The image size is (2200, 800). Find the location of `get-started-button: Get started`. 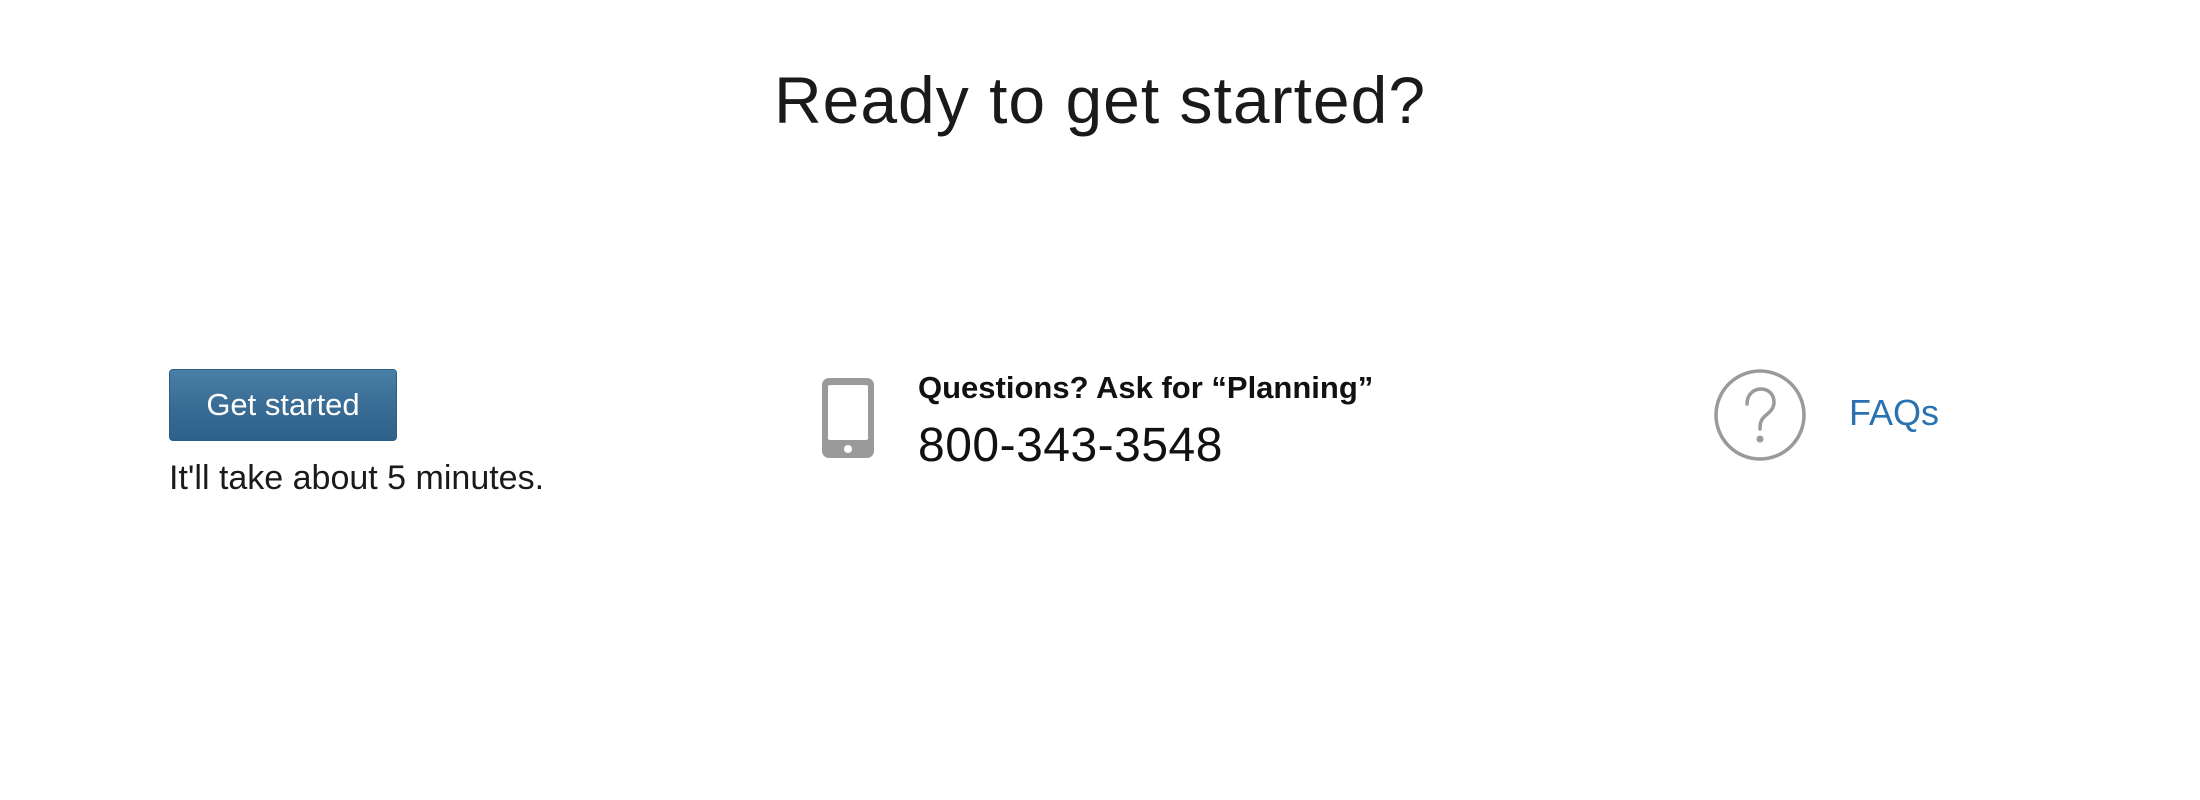

get-started-button: Get started is located at coordinates (283, 405).